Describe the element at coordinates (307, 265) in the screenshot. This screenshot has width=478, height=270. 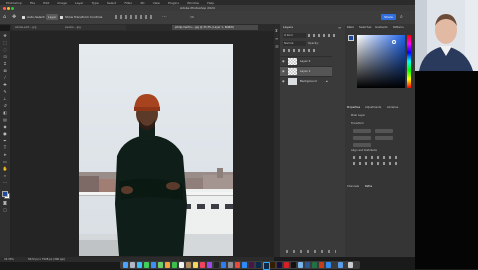
I see `word-icon` at that location.